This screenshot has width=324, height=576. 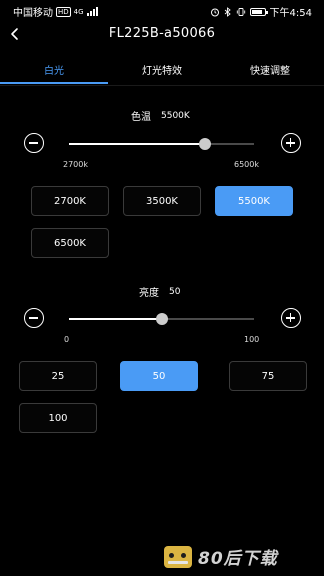 What do you see at coordinates (291, 143) in the screenshot?
I see `color-temp-increase-button` at bounding box center [291, 143].